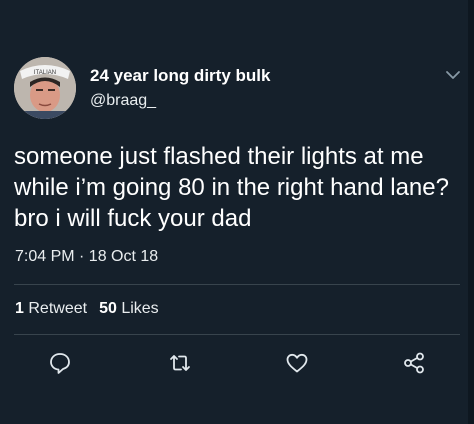 This screenshot has height=424, width=474. What do you see at coordinates (86, 257) in the screenshot?
I see `tweet-timestamp: 7:04 PM · 18 Oct 18` at bounding box center [86, 257].